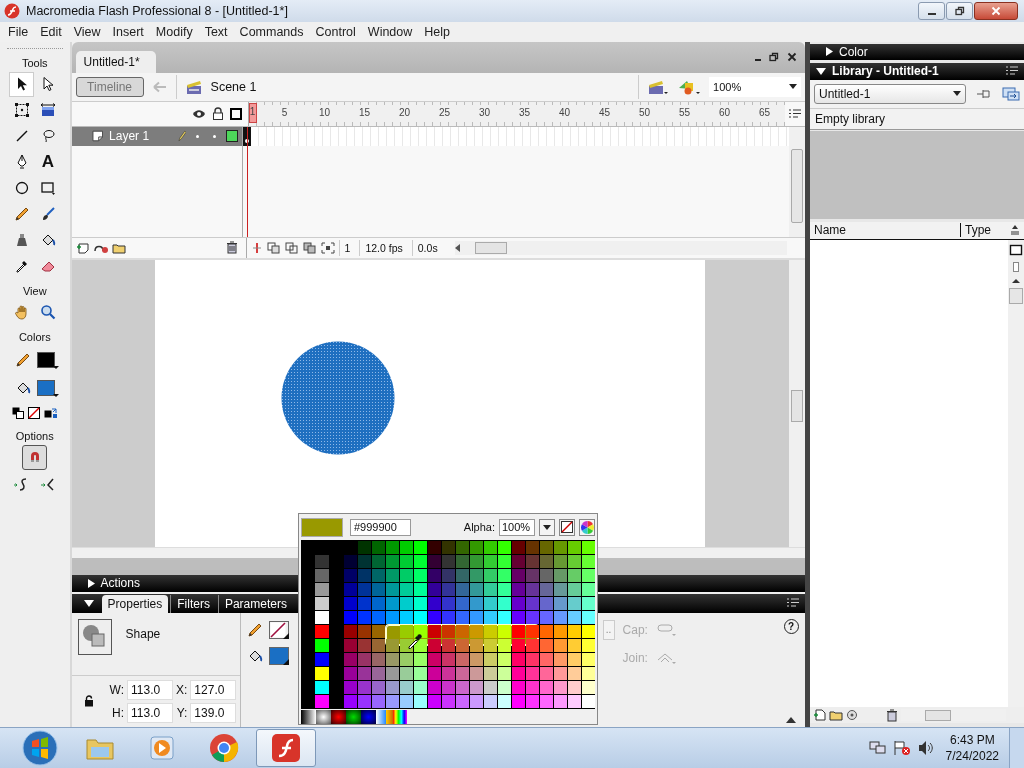 This screenshot has height=768, width=1024. What do you see at coordinates (51, 31) in the screenshot?
I see `menu-item: Edit` at bounding box center [51, 31].